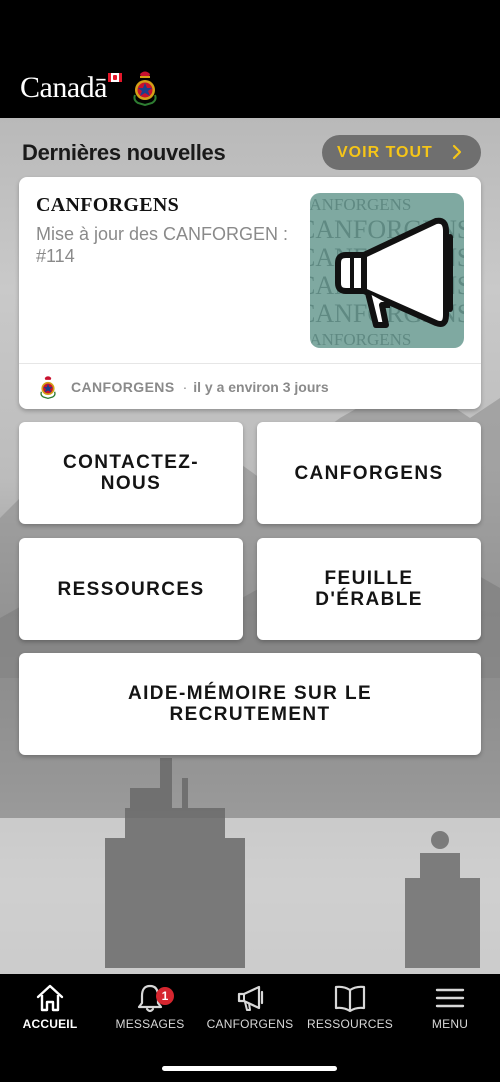  I want to click on book-icon, so click(350, 999).